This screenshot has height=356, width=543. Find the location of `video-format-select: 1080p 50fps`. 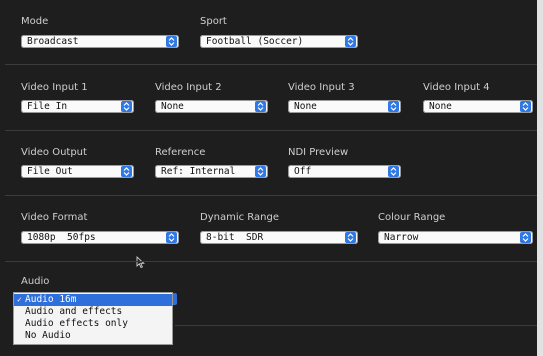

video-format-select: 1080p 50fps is located at coordinates (100, 237).